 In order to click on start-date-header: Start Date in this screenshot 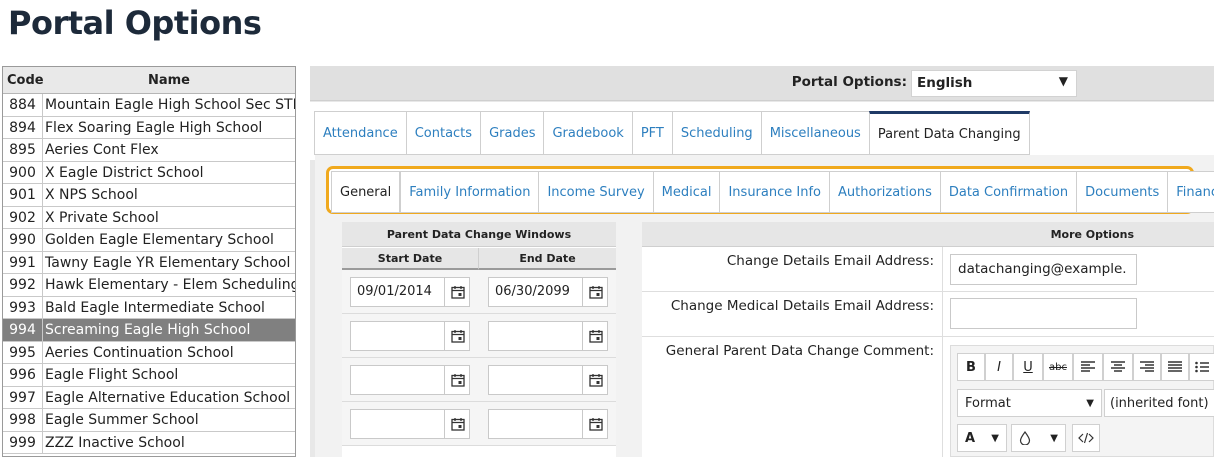, I will do `click(410, 259)`.